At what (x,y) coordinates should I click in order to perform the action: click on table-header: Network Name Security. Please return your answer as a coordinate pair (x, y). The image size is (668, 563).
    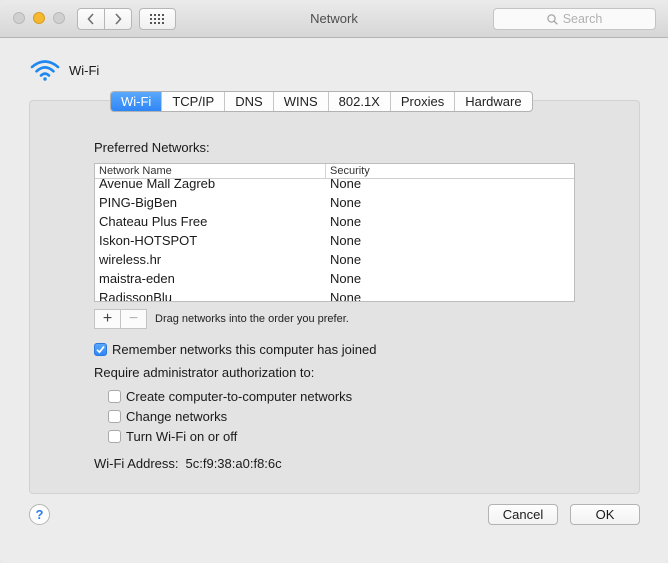
    Looking at the image, I should click on (334, 171).